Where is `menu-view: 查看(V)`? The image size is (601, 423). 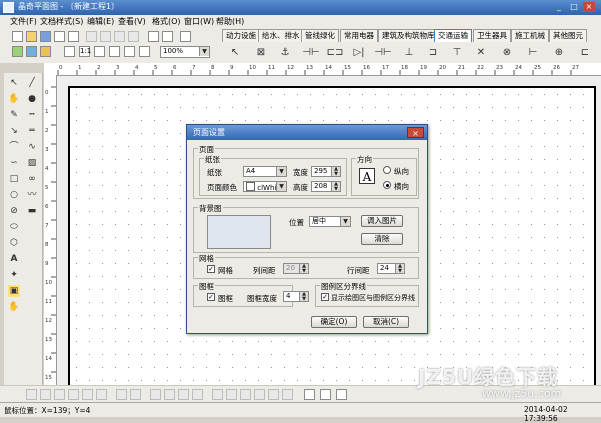
menu-view: 查看(V) is located at coordinates (132, 21).